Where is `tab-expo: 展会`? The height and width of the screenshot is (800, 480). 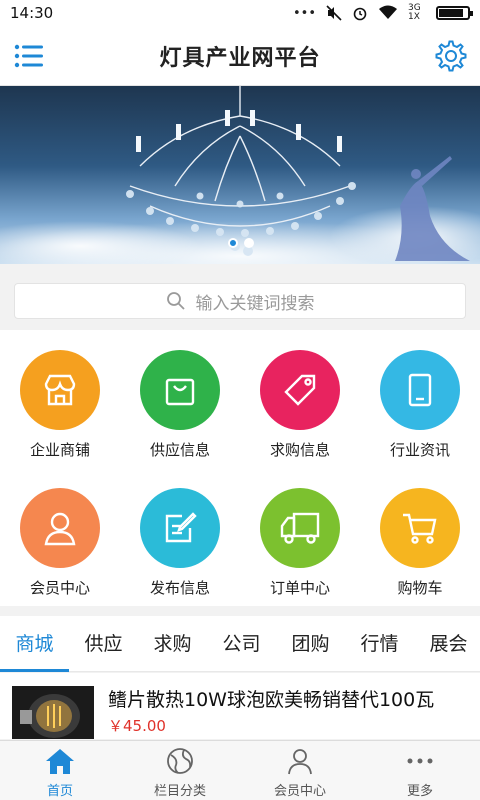
tab-expo: 展会 is located at coordinates (447, 644).